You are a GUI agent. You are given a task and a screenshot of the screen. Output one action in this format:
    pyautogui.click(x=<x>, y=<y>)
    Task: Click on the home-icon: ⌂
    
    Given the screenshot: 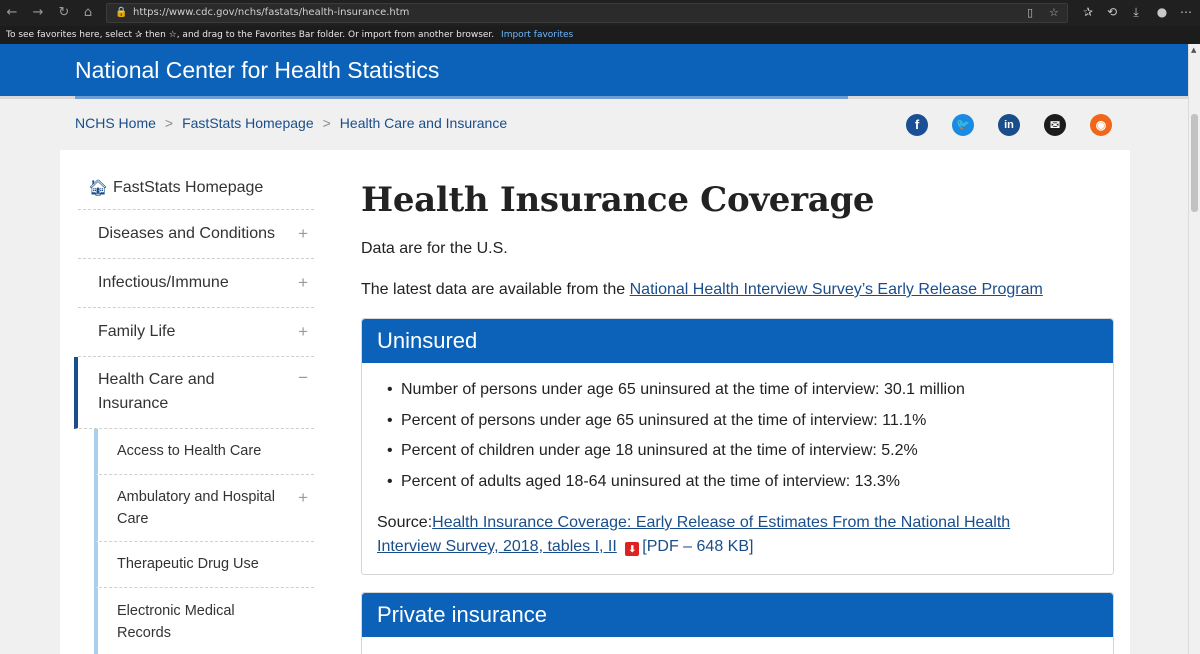 What is the action you would take?
    pyautogui.click(x=88, y=13)
    